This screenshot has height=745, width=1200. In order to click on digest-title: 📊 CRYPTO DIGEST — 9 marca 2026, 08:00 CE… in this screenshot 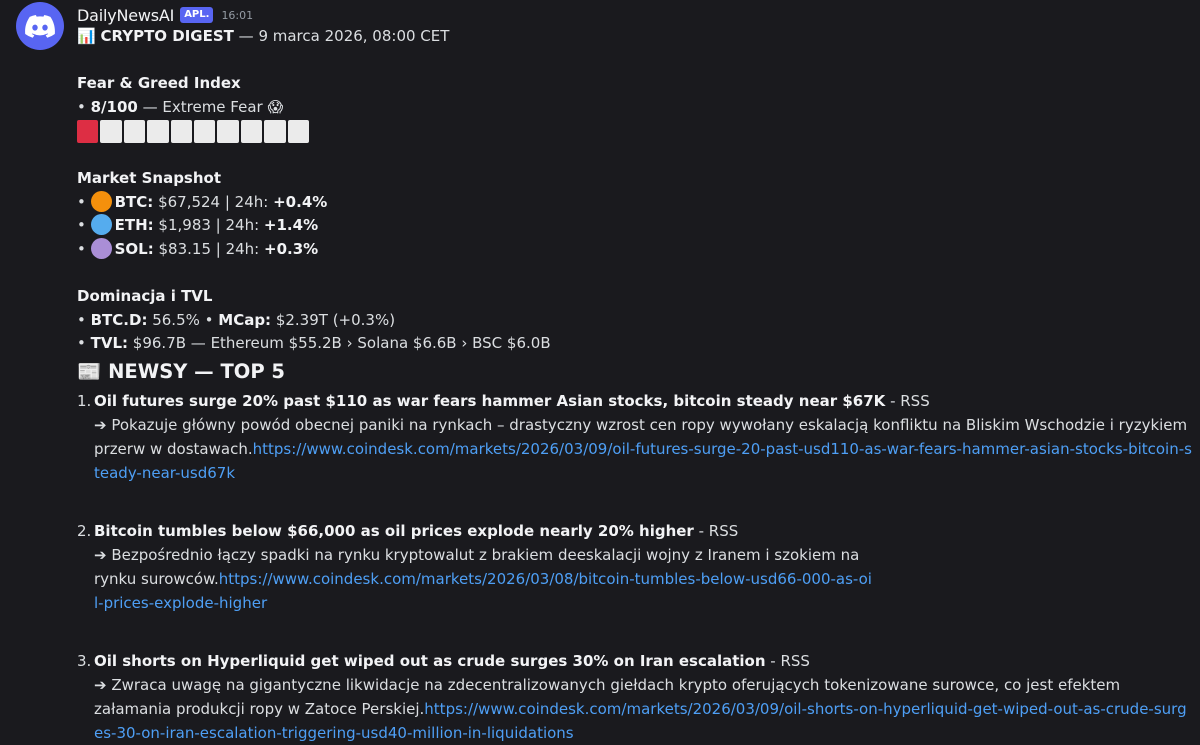, I will do `click(633, 37)`.